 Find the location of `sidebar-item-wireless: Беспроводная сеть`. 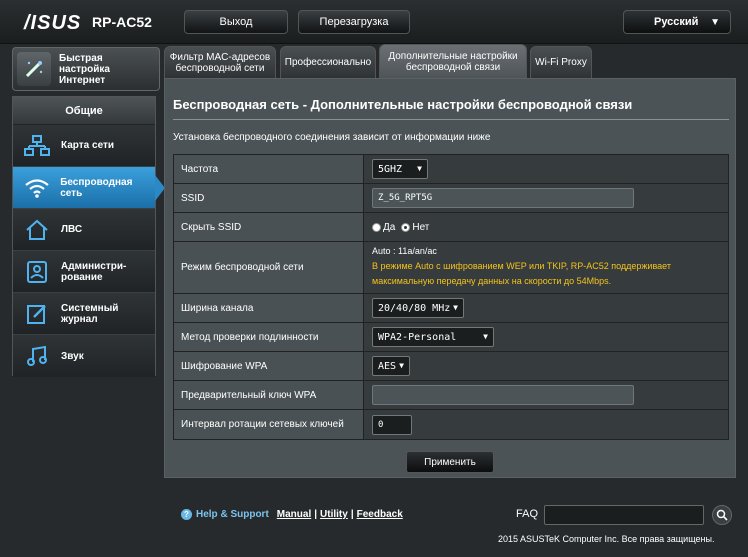

sidebar-item-wireless: Беспроводная сеть is located at coordinates (89, 188).